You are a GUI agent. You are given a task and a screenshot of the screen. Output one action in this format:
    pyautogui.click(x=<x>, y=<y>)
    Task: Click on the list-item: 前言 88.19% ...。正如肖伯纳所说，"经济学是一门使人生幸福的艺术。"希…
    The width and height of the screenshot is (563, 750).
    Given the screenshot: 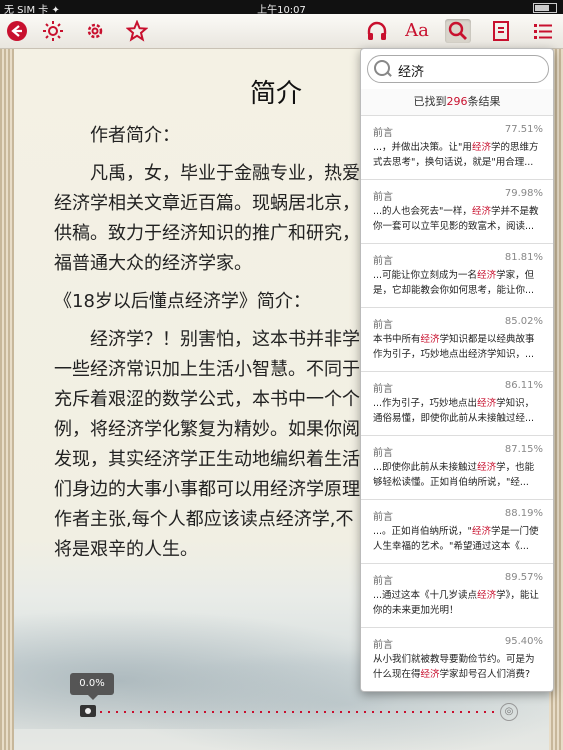 What is the action you would take?
    pyautogui.click(x=457, y=532)
    